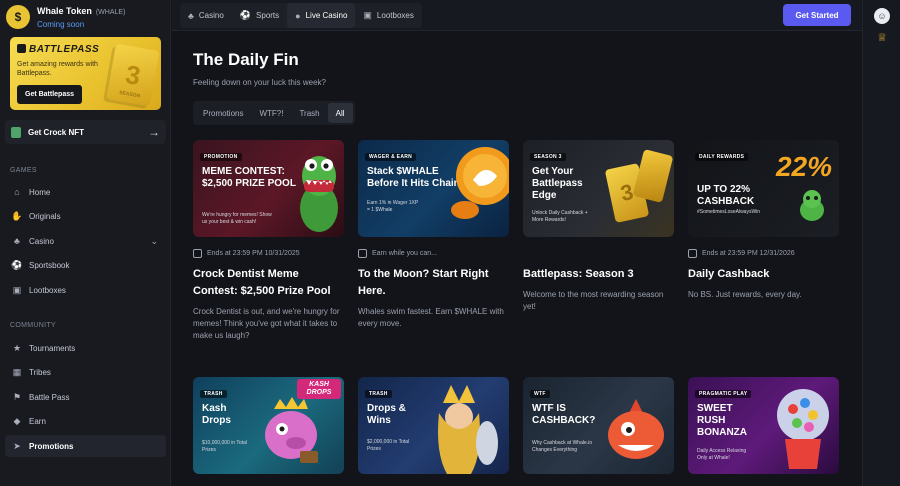  What do you see at coordinates (17, 264) in the screenshot?
I see `sportsbook-icon: ⚽` at bounding box center [17, 264].